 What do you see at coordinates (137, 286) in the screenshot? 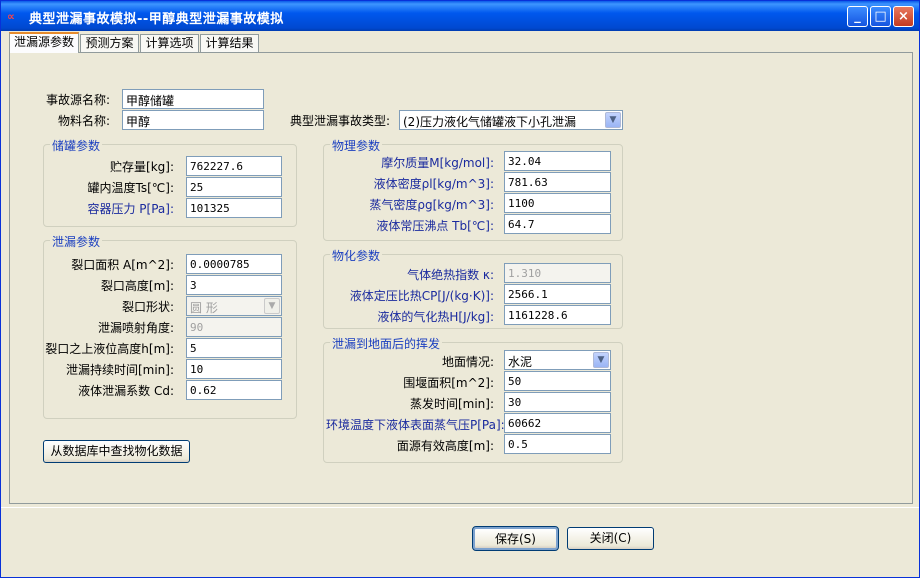
I see `crack-height-label: 裂口高度[m]:` at bounding box center [137, 286].